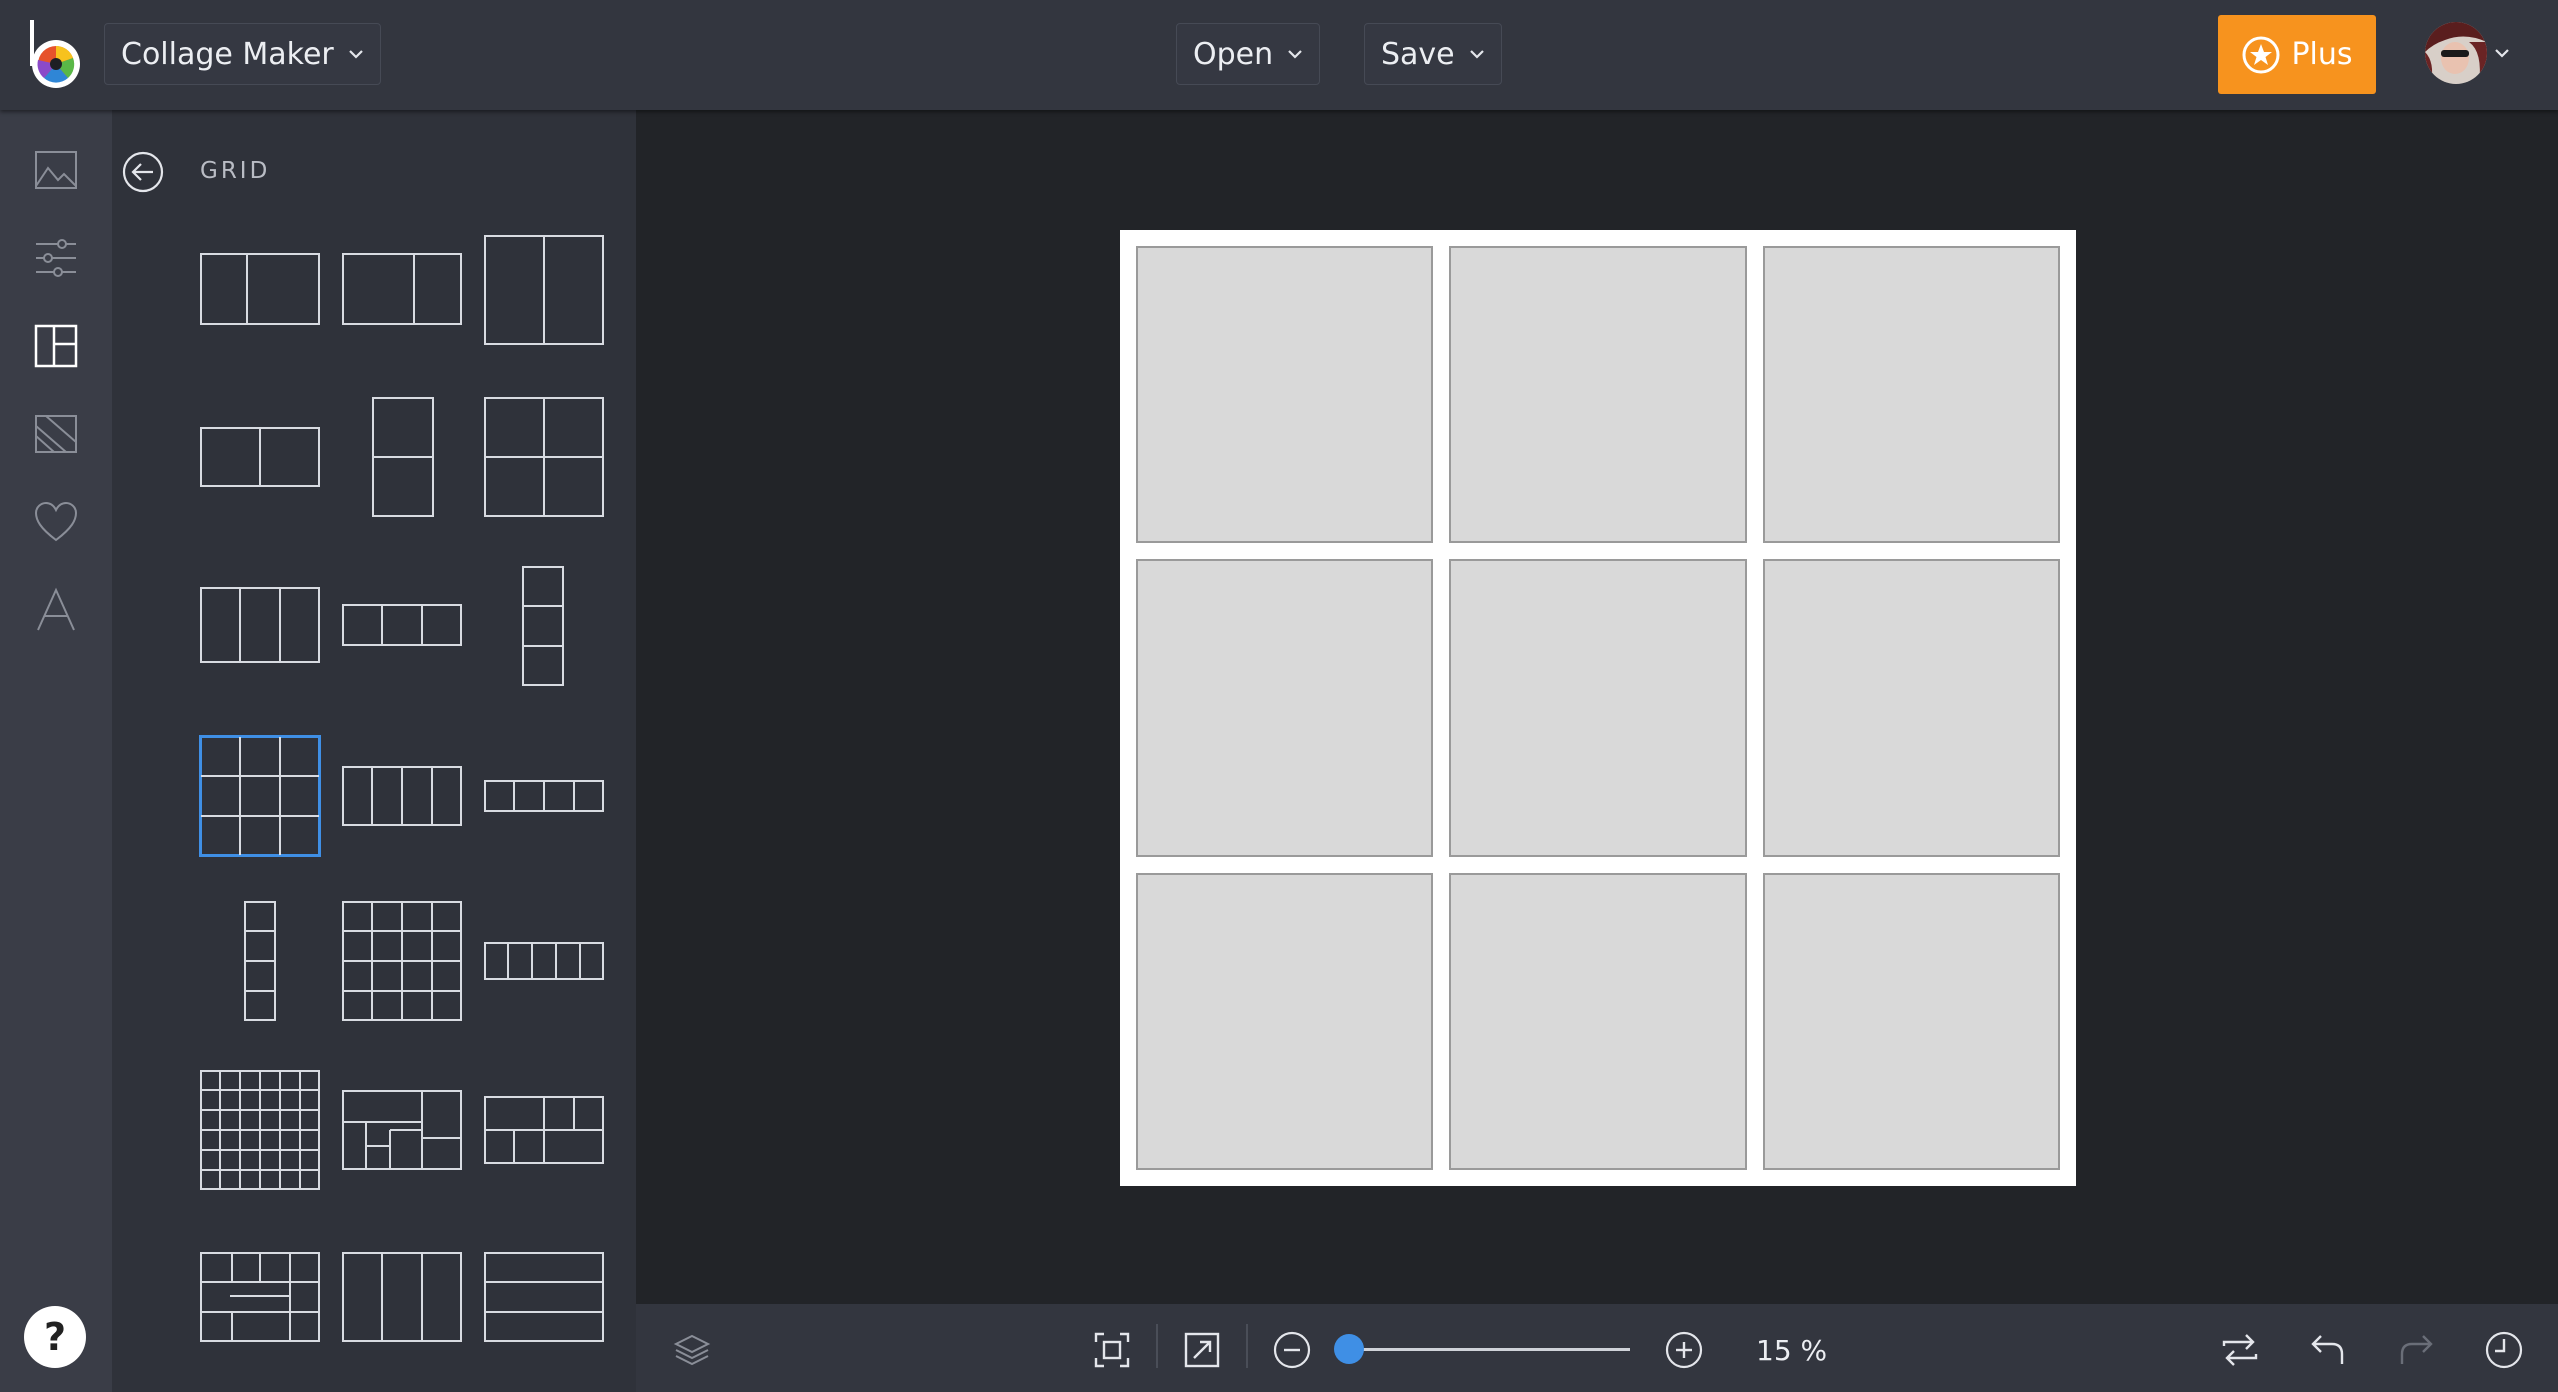 This screenshot has width=2558, height=1392. I want to click on top-toolbar: Collage Maker Open Save Plus, so click(1279, 55).